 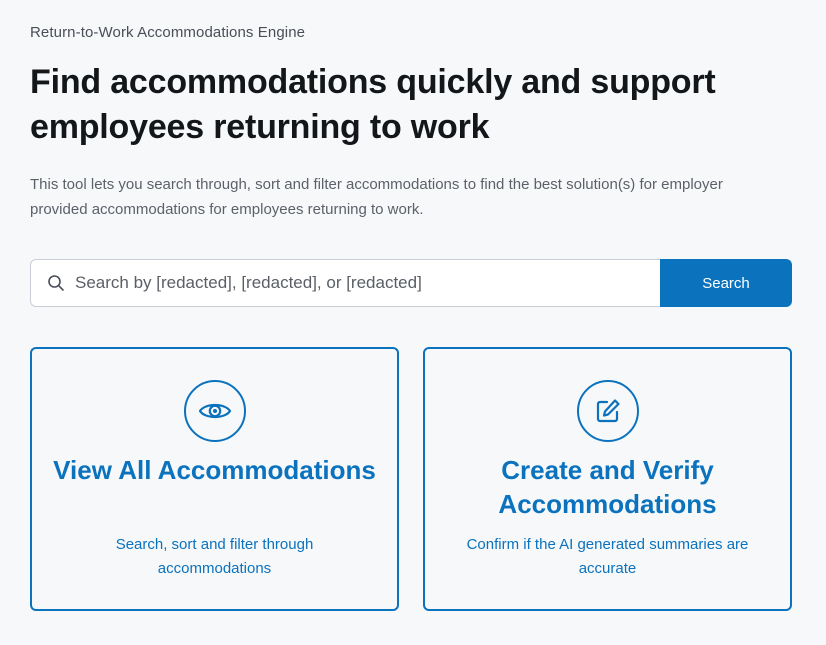 I want to click on search-button: Search, so click(x=726, y=283).